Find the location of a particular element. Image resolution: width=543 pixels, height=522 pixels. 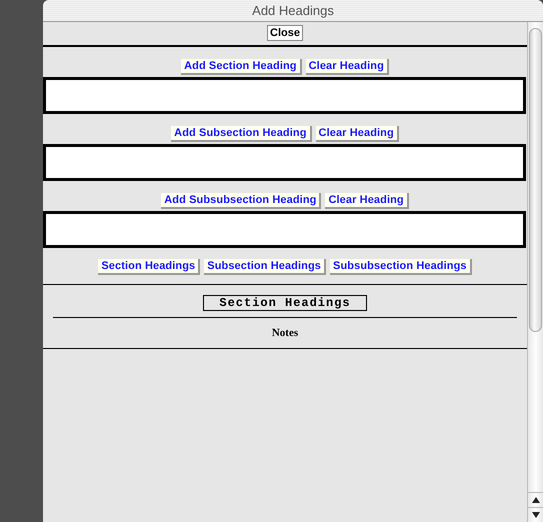

scrollbar-thumb is located at coordinates (535, 180).